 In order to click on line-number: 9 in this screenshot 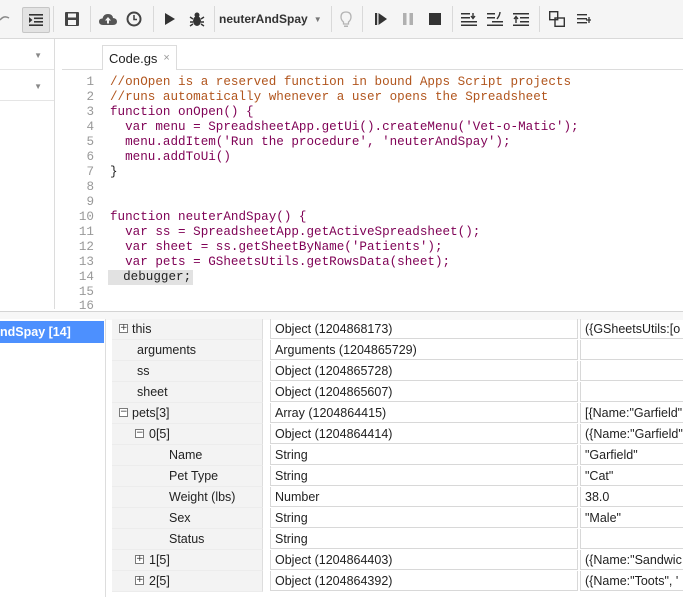, I will do `click(90, 202)`.